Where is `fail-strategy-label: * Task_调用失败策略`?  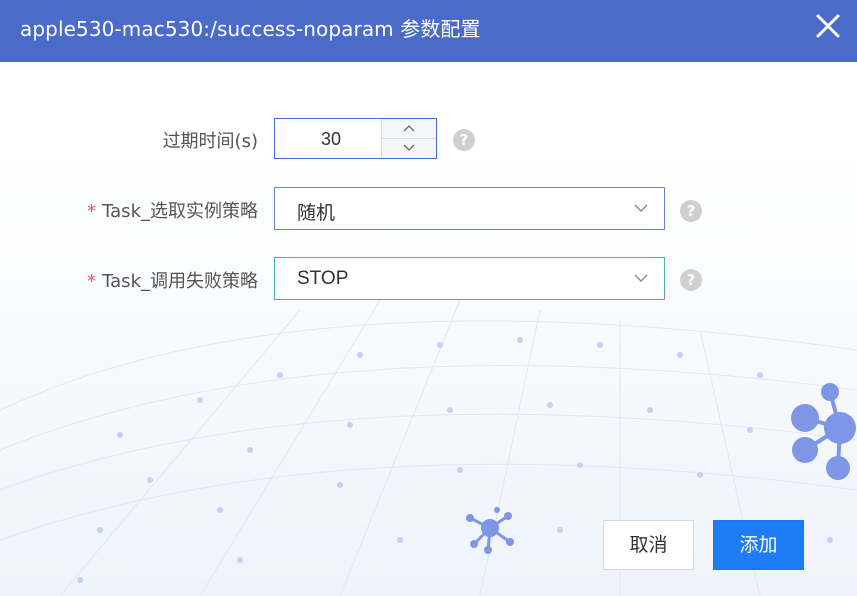
fail-strategy-label: * Task_调用失败策略 is located at coordinates (172, 281).